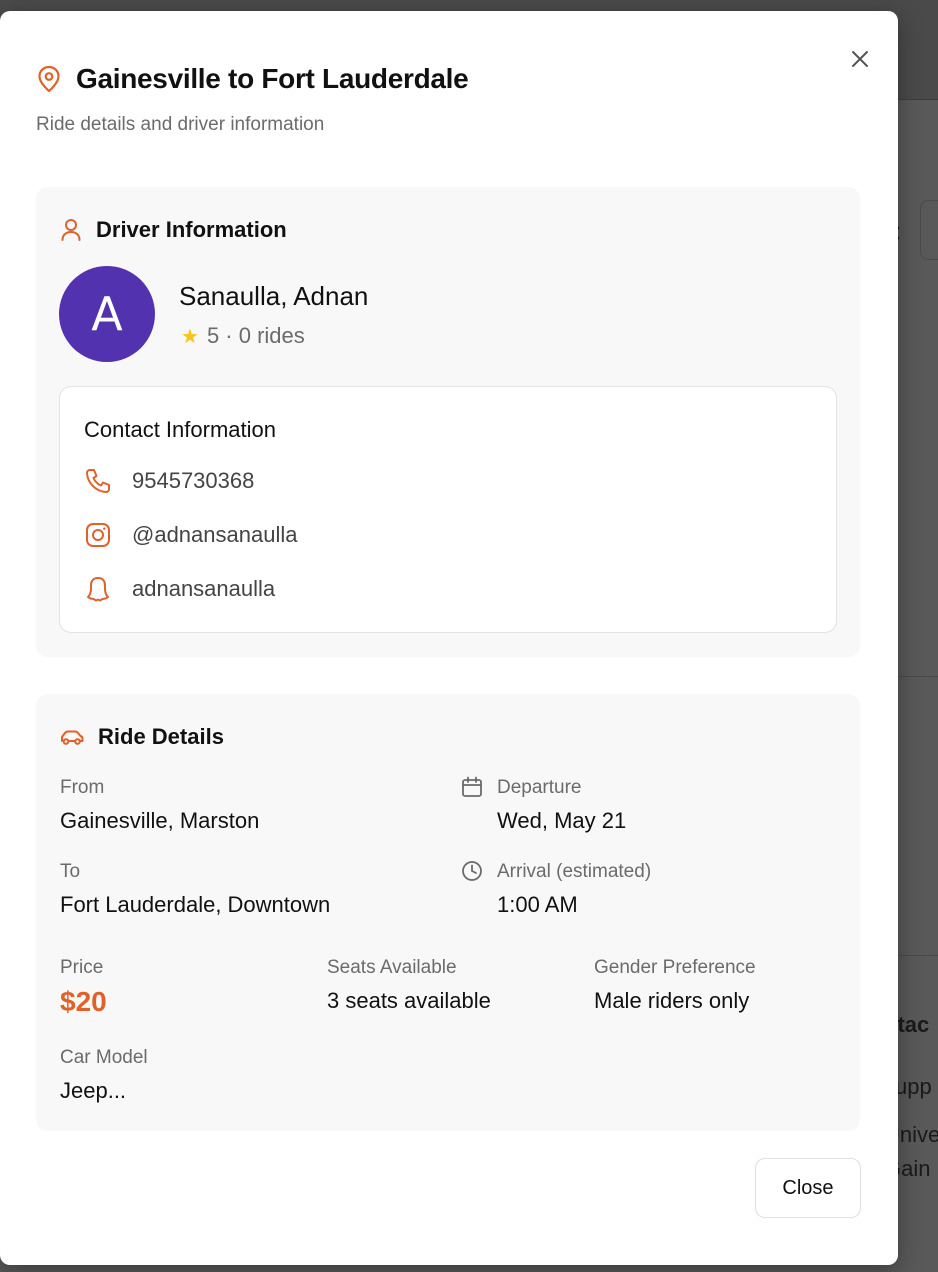 This screenshot has height=1272, width=938. I want to click on dialog-title: Gainesville to Fort Lauderdale, so click(272, 78).